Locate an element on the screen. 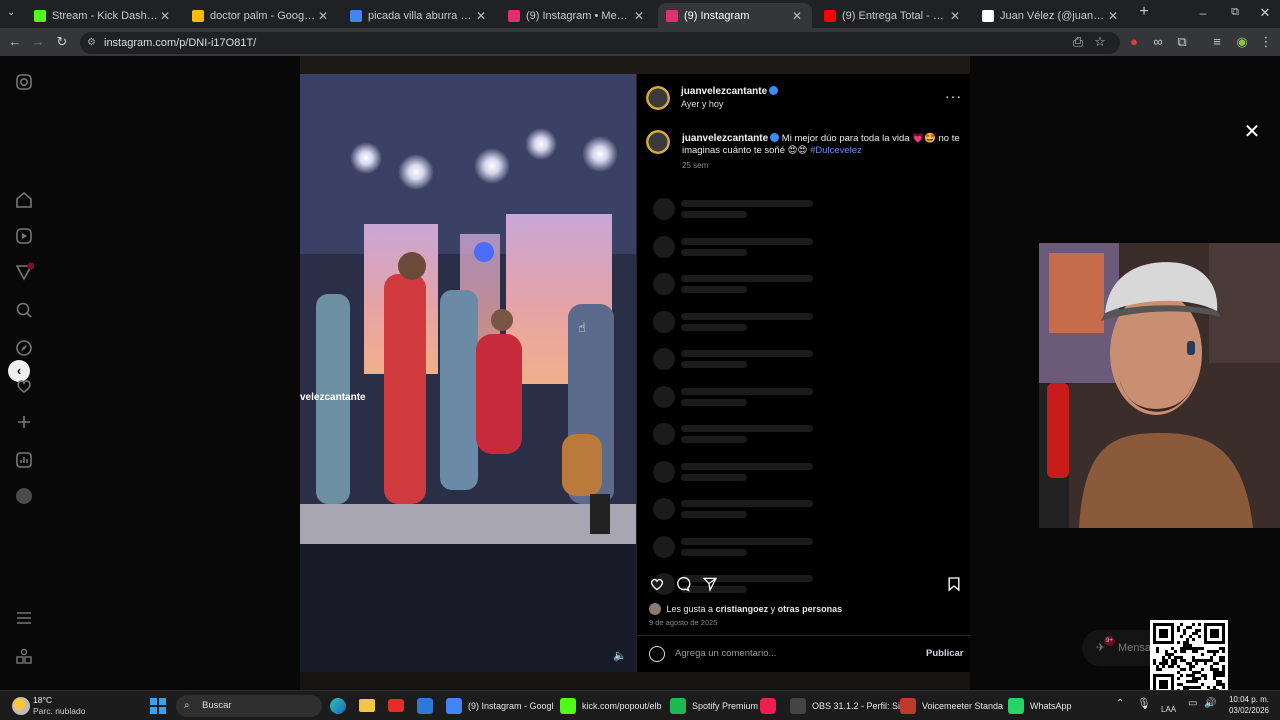  messages-icon is located at coordinates (24, 272).